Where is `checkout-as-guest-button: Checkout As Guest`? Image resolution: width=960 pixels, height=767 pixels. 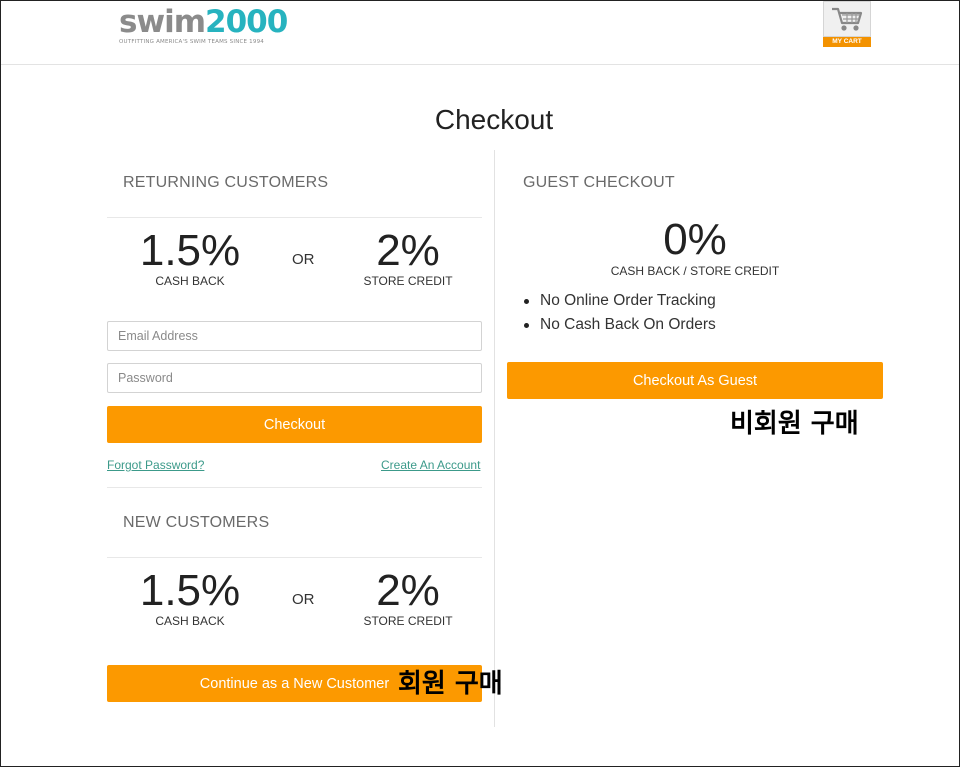 checkout-as-guest-button: Checkout As Guest is located at coordinates (695, 380).